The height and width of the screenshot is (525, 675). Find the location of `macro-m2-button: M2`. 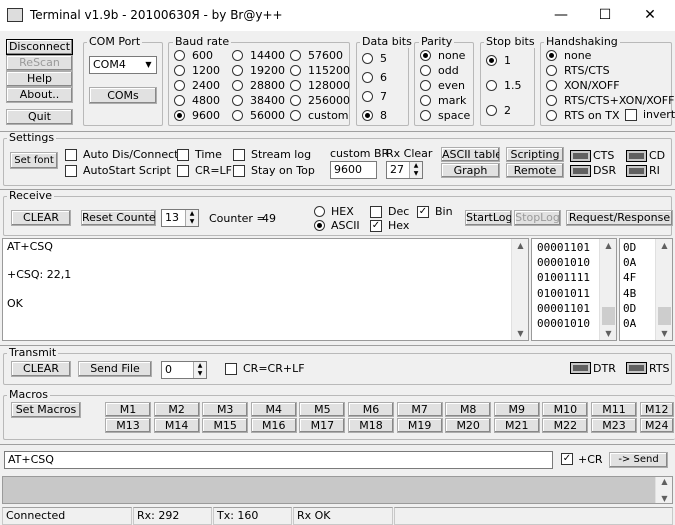

macro-m2-button: M2 is located at coordinates (176, 409).